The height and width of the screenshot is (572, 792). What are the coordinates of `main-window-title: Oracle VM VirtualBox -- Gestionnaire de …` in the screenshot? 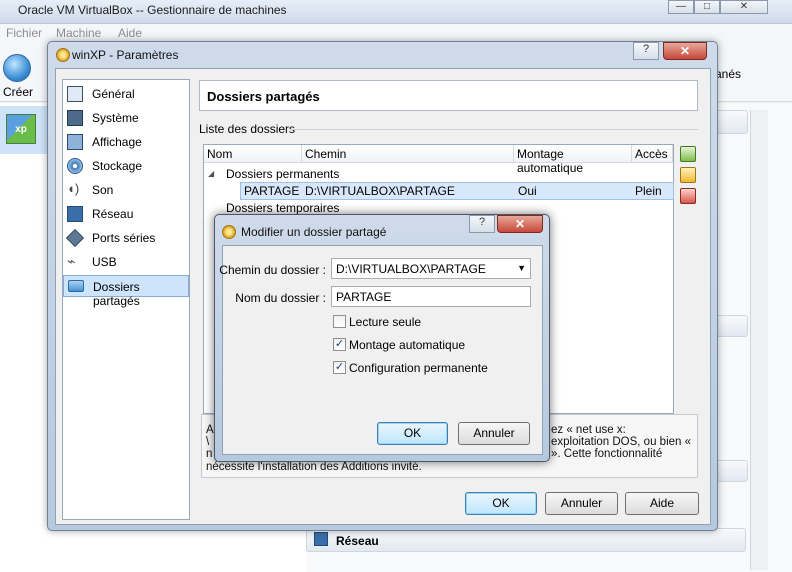 It's located at (152, 10).